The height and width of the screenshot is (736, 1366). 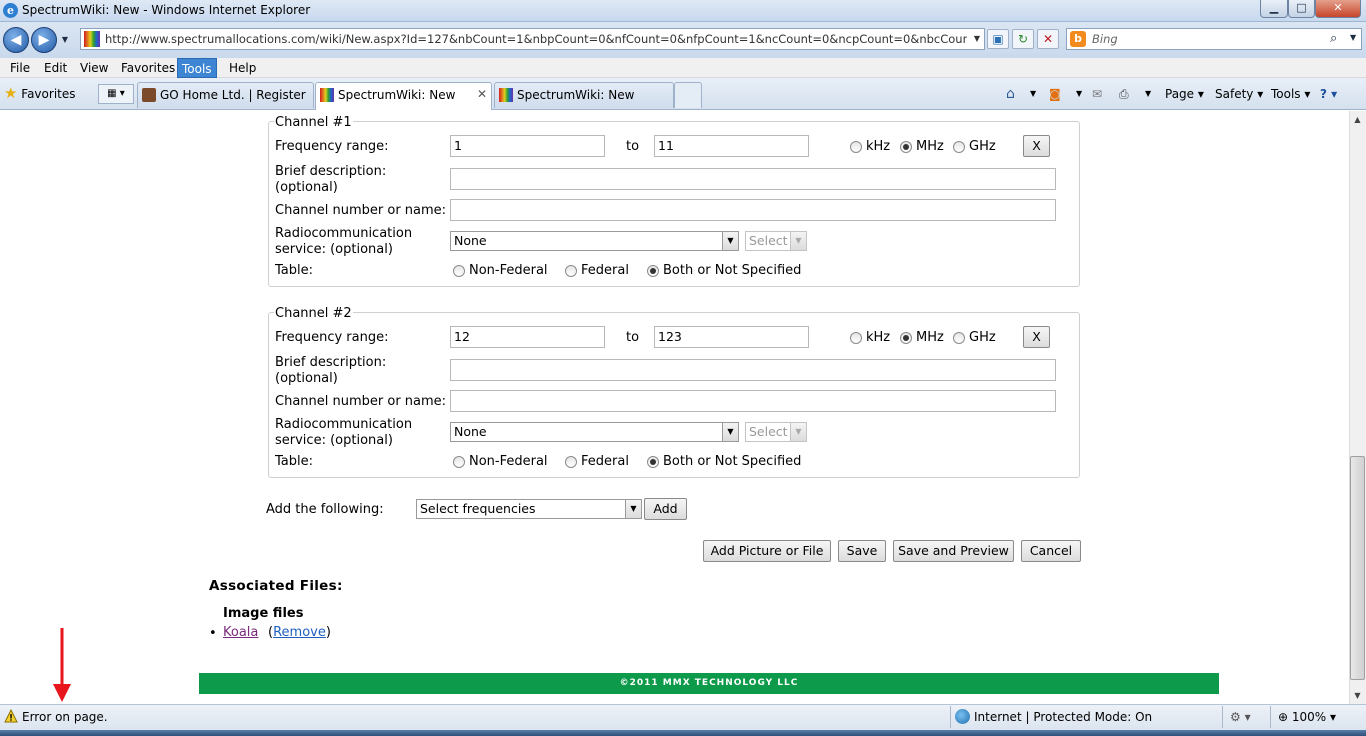 What do you see at coordinates (1023, 39) in the screenshot?
I see `refresh-icon: ↻` at bounding box center [1023, 39].